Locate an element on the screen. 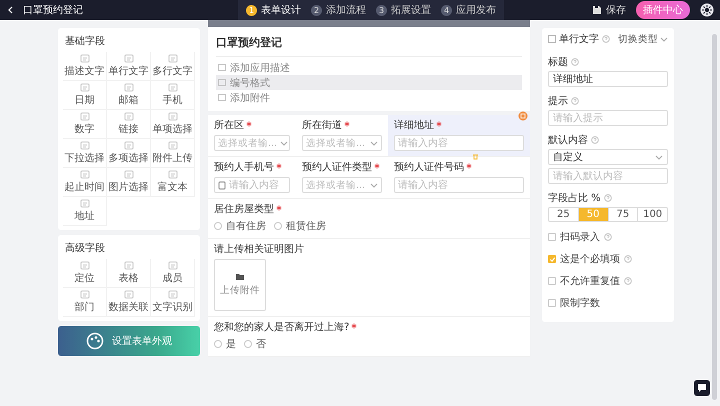 The image size is (720, 406). field-type-label: 单行文字 is located at coordinates (573, 39).